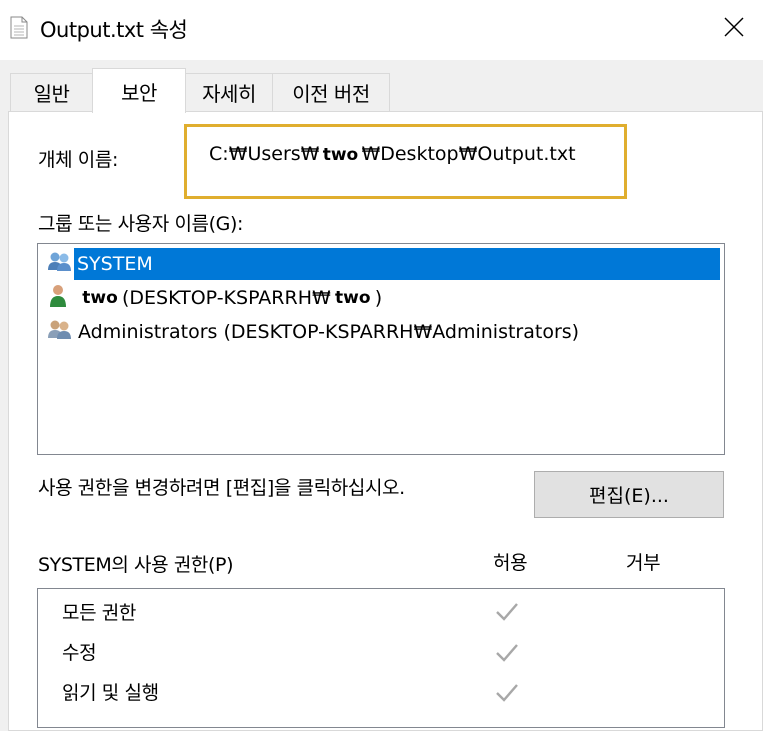  I want to click on single-user-icon, so click(58, 296).